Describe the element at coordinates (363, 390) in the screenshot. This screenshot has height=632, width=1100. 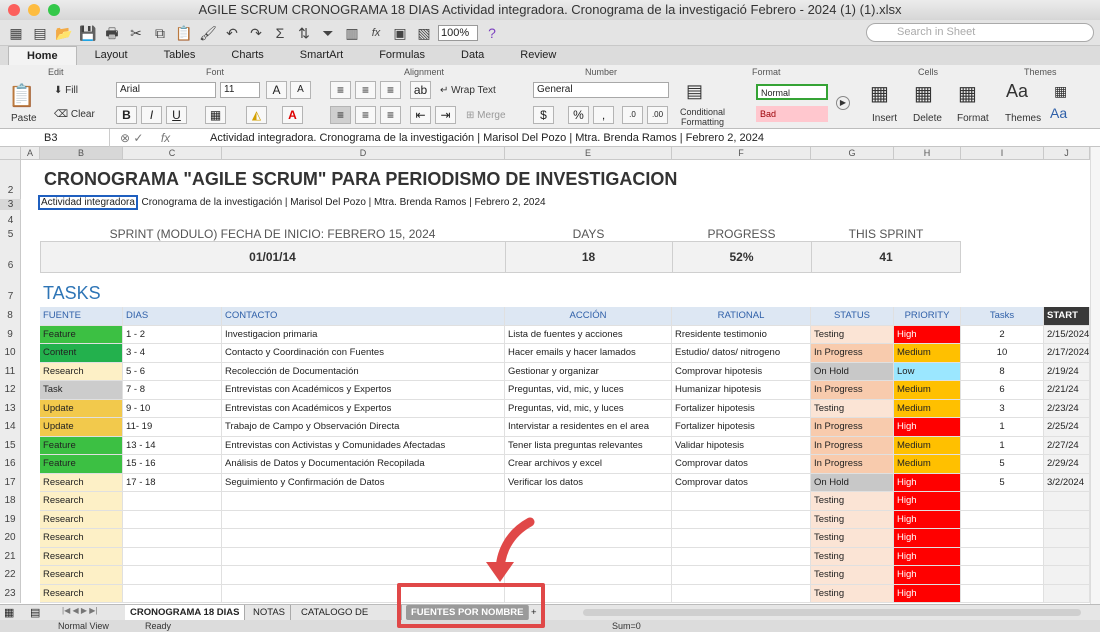
I see `cell-contacto: Entrevistas con Académicos y Expertos` at that location.